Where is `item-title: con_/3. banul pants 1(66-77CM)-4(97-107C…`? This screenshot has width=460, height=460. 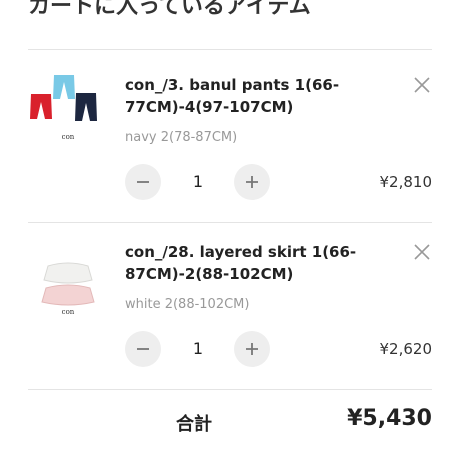
item-title: con_/3. banul pants 1(66-77CM)-4(97-107C… is located at coordinates (245, 96).